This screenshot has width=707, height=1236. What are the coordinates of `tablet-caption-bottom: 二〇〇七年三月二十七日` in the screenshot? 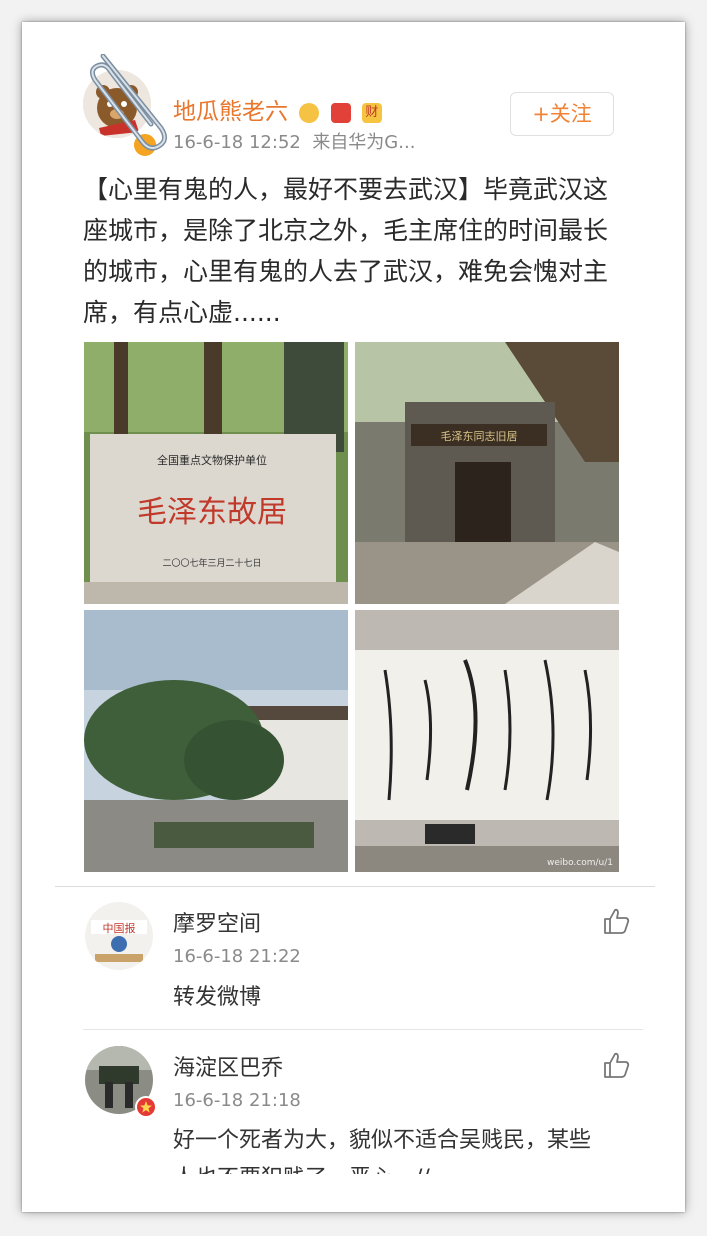 It's located at (211, 563).